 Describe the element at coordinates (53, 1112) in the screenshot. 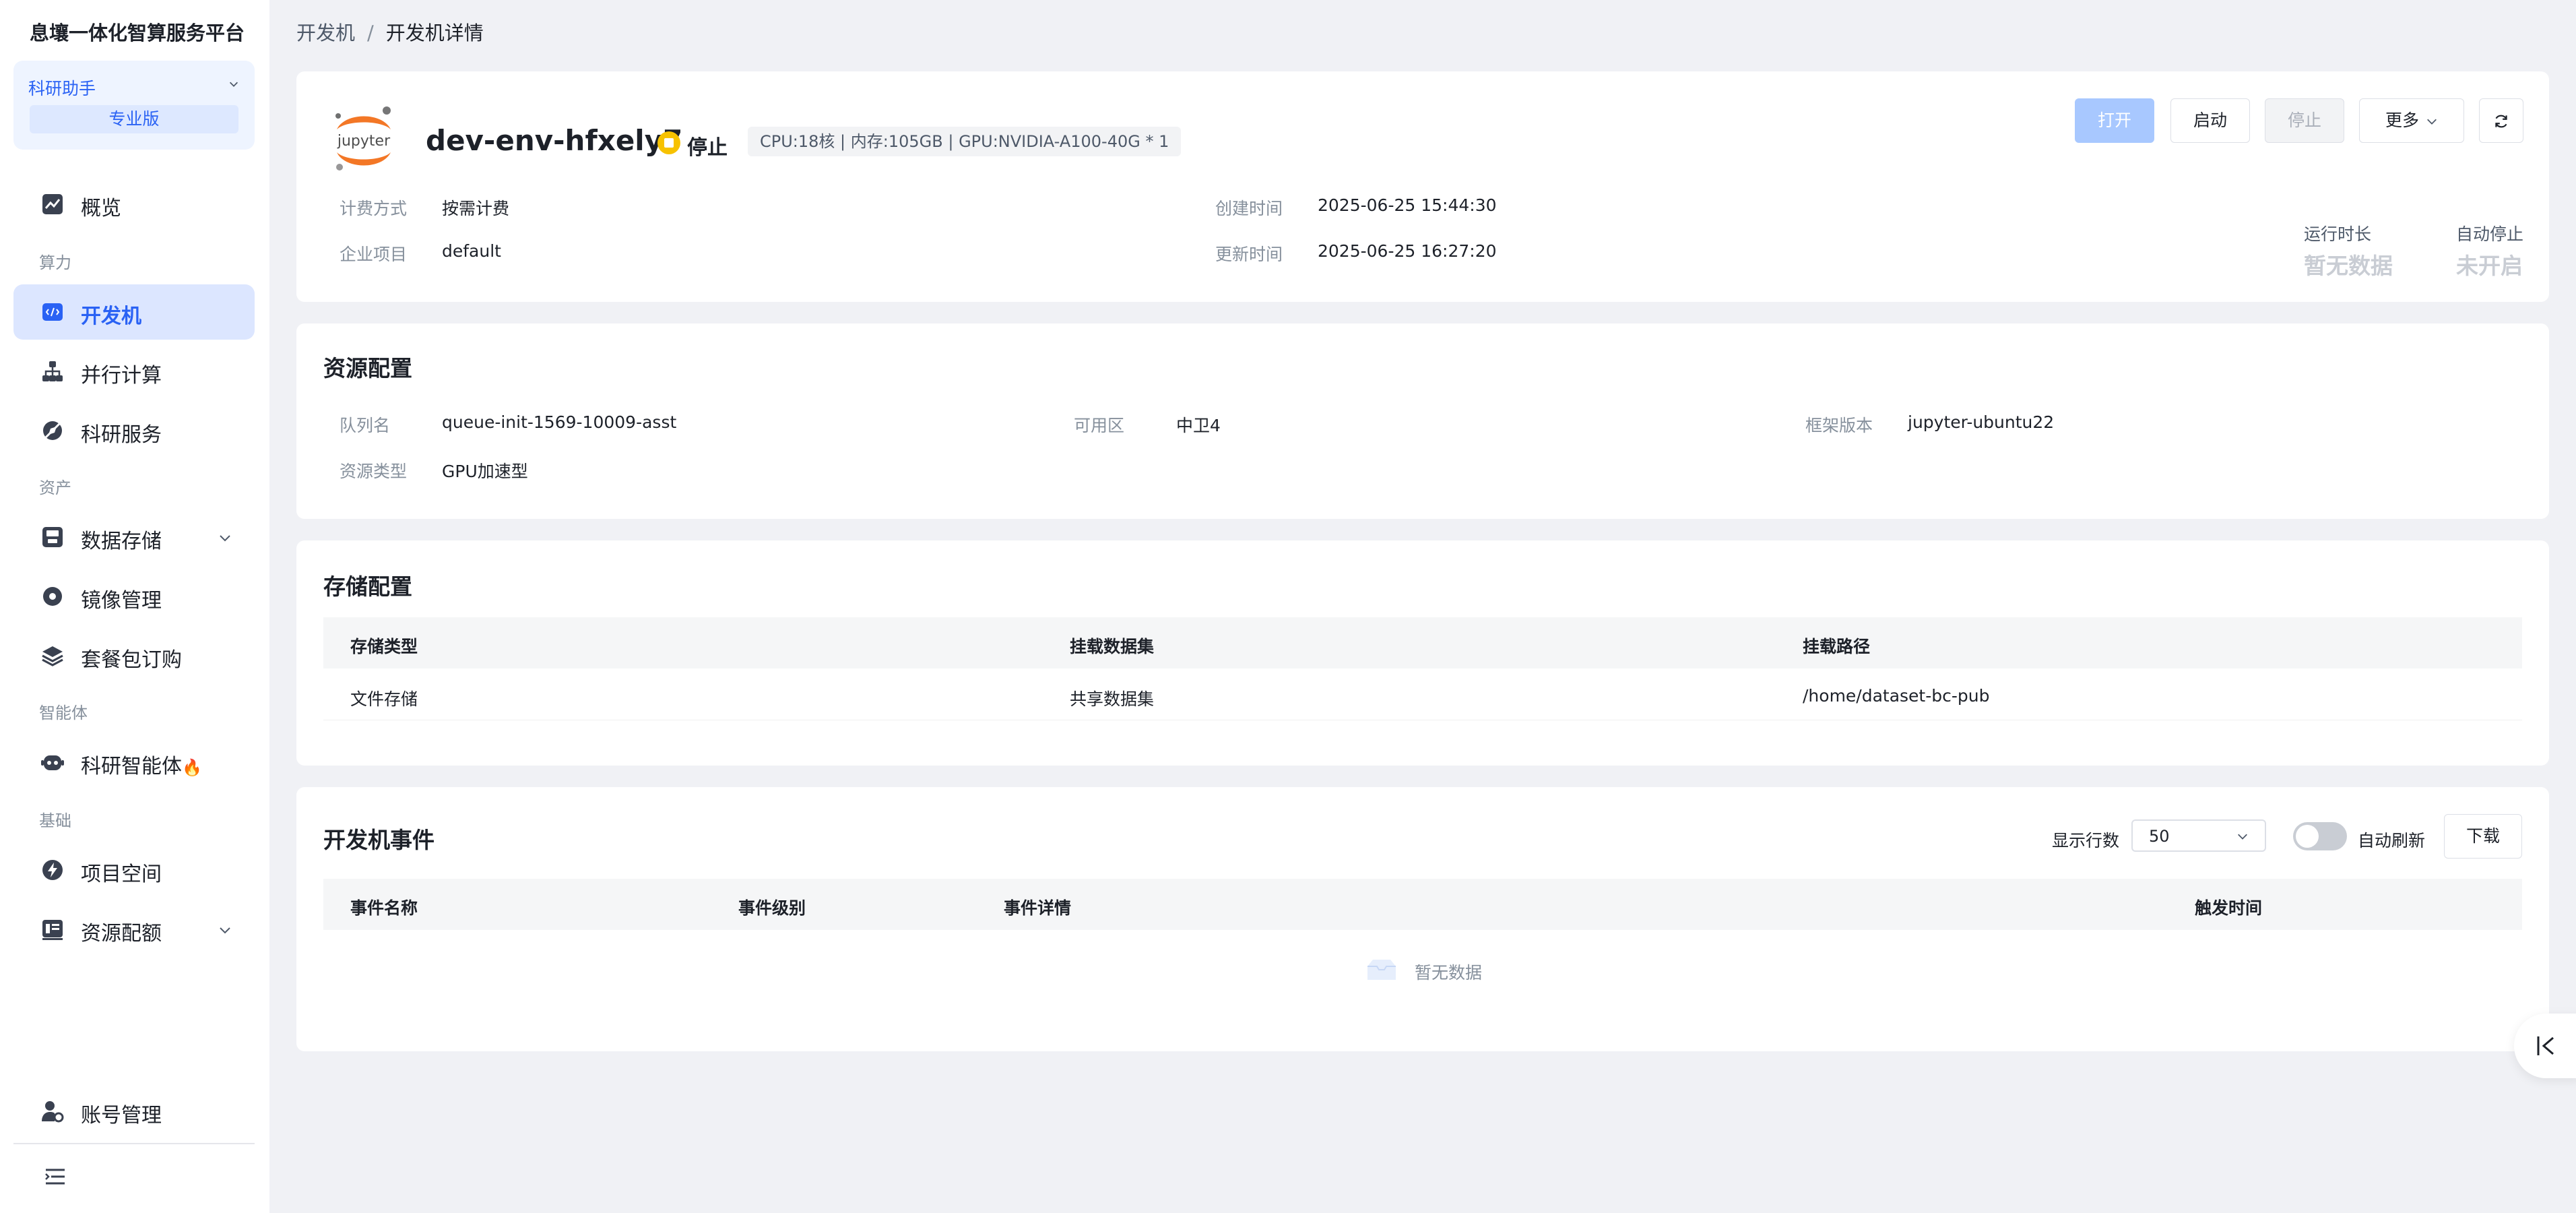

I see `user-gear-icon` at that location.